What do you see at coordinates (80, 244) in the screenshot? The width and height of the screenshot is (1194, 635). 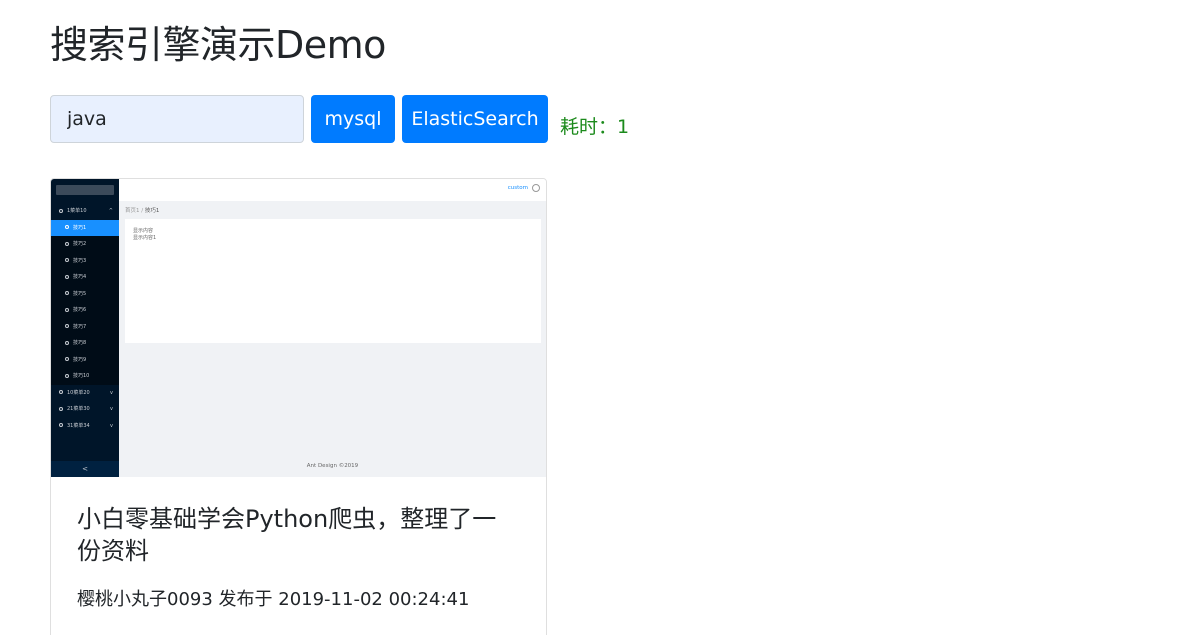 I see `thumbnail-menu-label: 技巧2` at bounding box center [80, 244].